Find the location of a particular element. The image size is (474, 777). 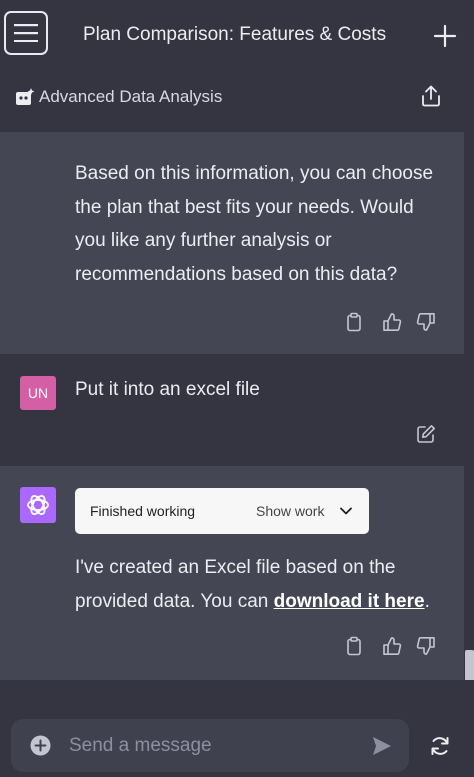

new-chat-plus-icon is located at coordinates (445, 36).